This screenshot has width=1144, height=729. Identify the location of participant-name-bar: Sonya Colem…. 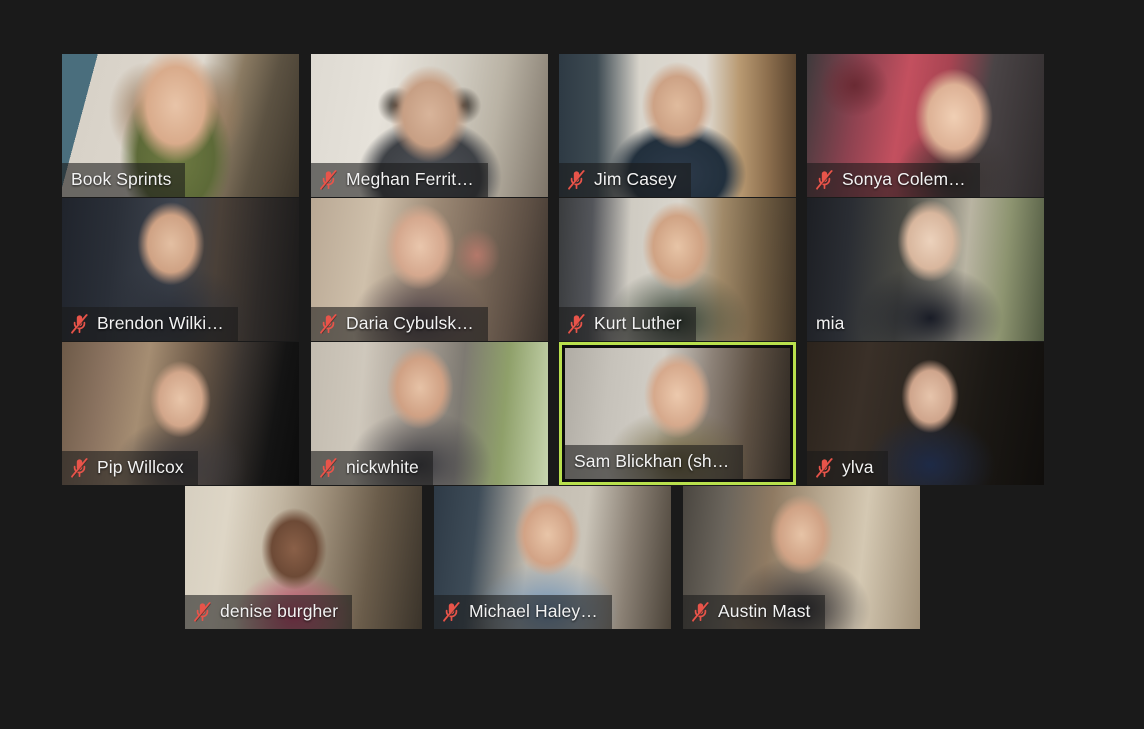
(893, 180).